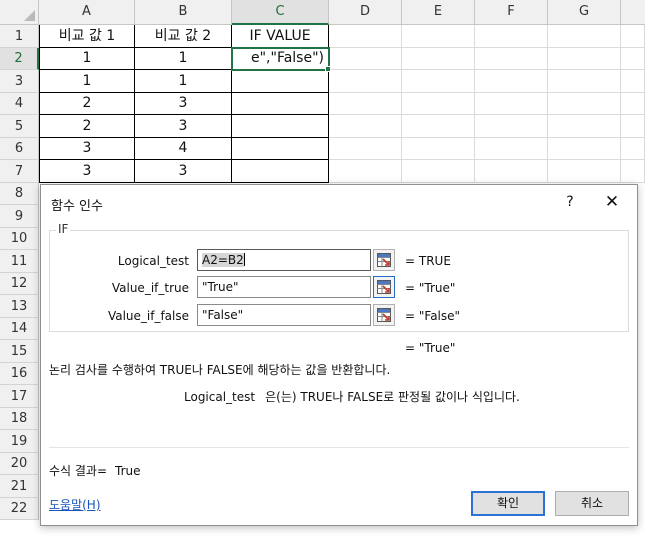  Describe the element at coordinates (19, 396) in the screenshot. I see `row-header-17: 17` at that location.